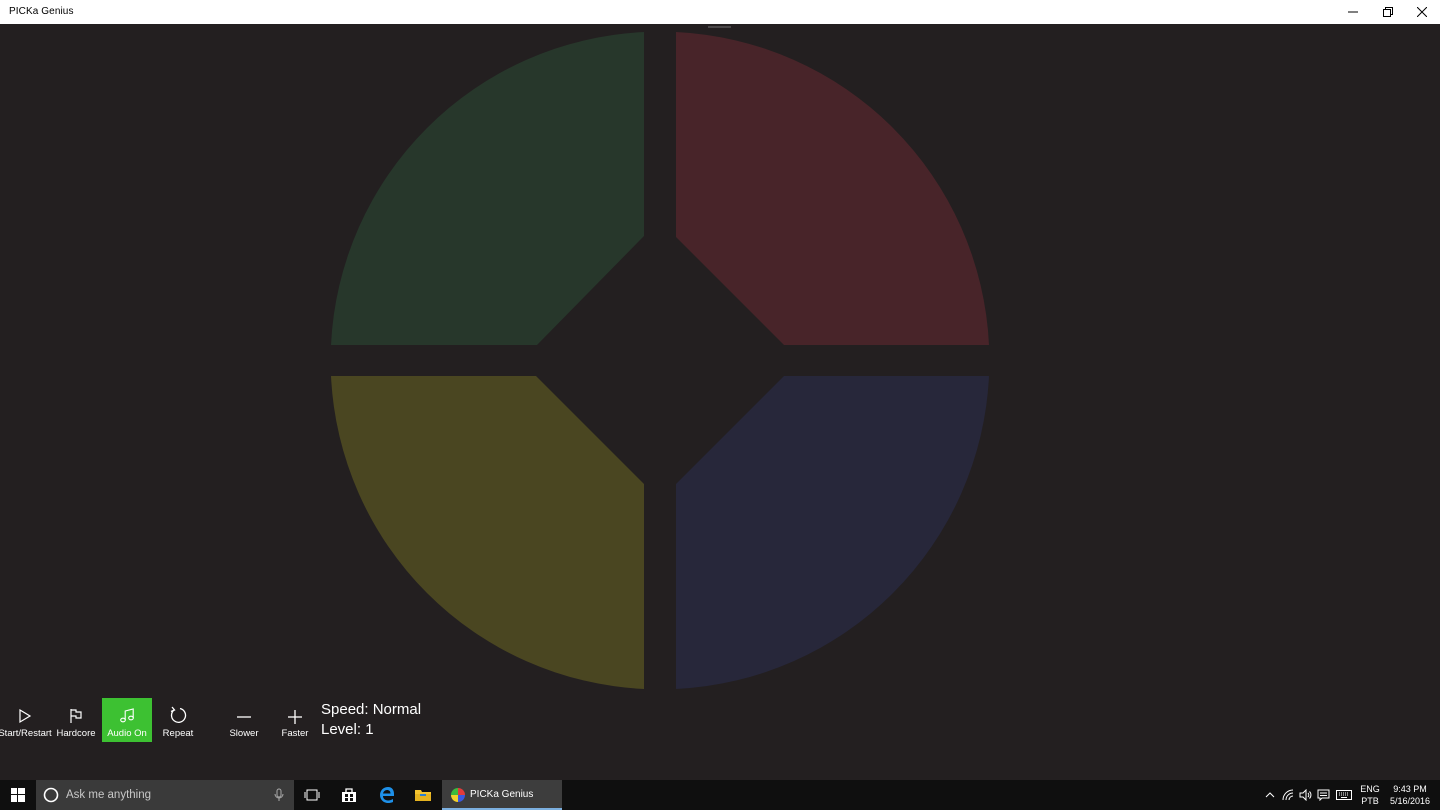 The height and width of the screenshot is (810, 1440). I want to click on show-hidden-icons-button, so click(1270, 795).